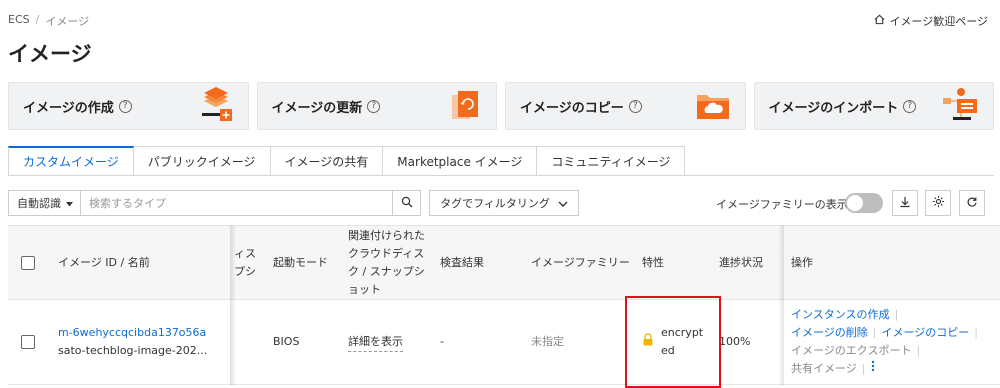 Image resolution: width=1000 pixels, height=388 pixels. I want to click on highlight-box, so click(673, 342).